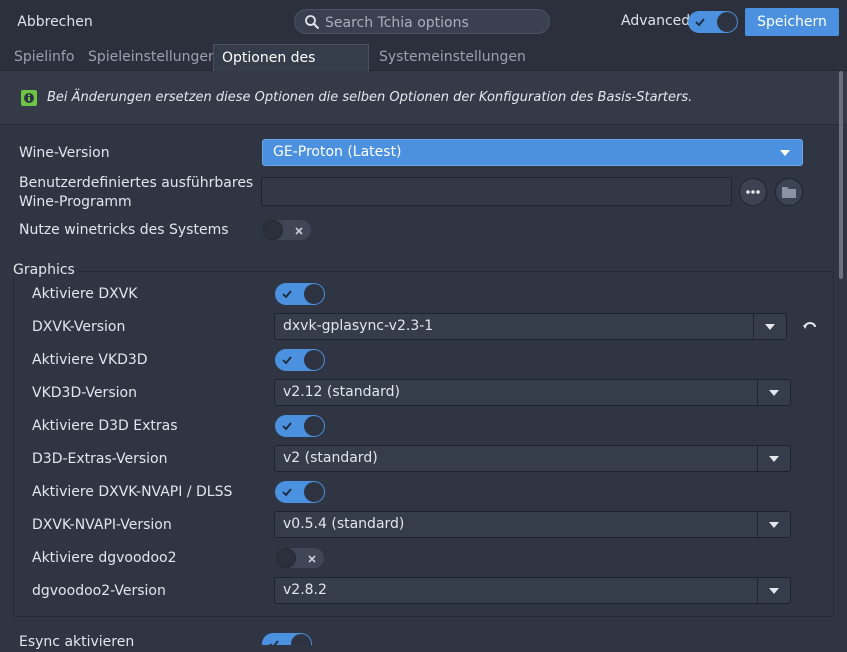 The width and height of the screenshot is (847, 652). What do you see at coordinates (102, 525) in the screenshot?
I see `nvapi-version-label: DXVK-NVAPI-Version` at bounding box center [102, 525].